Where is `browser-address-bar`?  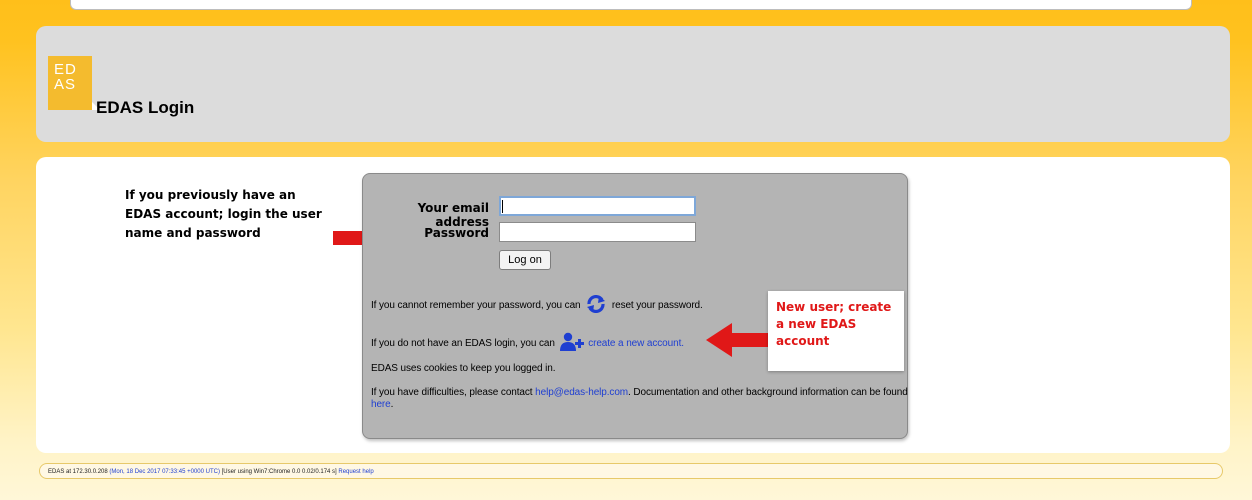 browser-address-bar is located at coordinates (631, 5).